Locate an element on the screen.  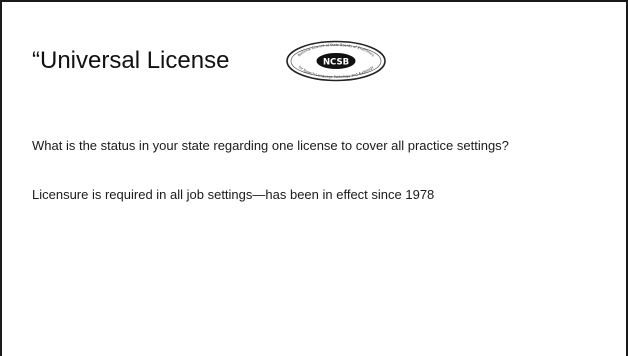
slide-title: “Universal License is located at coordinates (131, 60).